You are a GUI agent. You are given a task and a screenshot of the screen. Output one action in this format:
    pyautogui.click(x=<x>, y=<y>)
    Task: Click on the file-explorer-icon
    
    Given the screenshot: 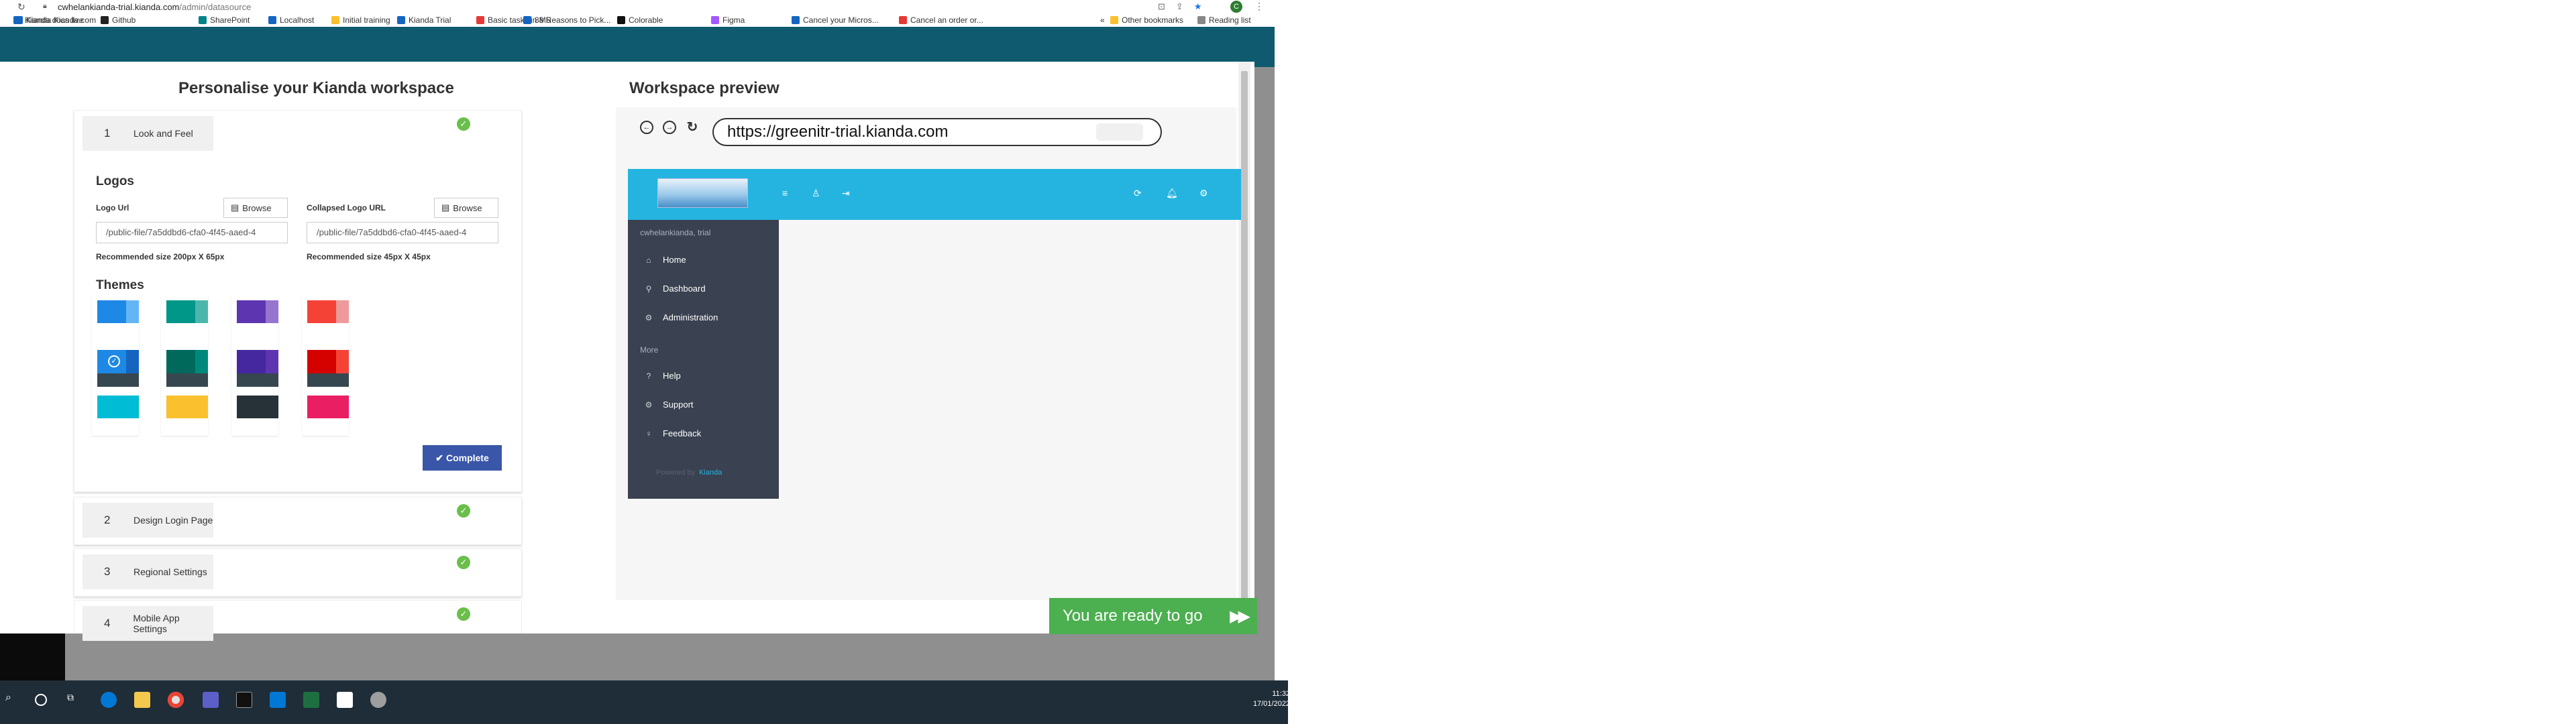 What is the action you would take?
    pyautogui.click(x=142, y=700)
    